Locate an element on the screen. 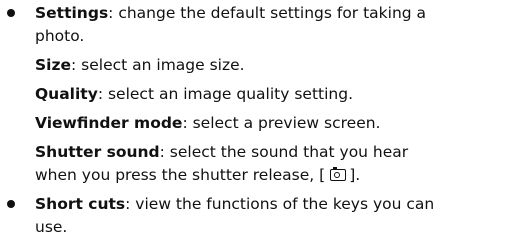 This screenshot has height=243, width=524. desc-settings-line2-row: photo. is located at coordinates (59, 36).